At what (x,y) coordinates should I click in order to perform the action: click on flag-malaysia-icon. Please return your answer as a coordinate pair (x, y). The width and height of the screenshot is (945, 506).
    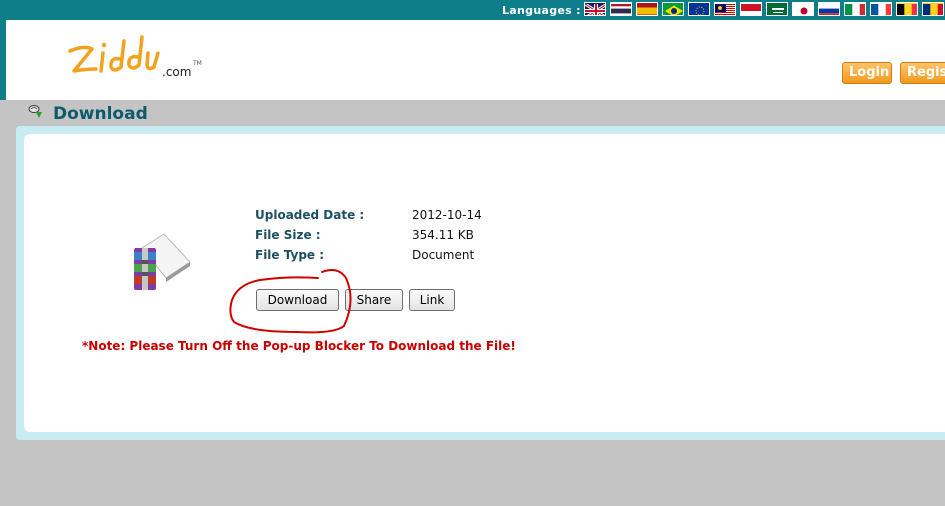
    Looking at the image, I should click on (725, 9).